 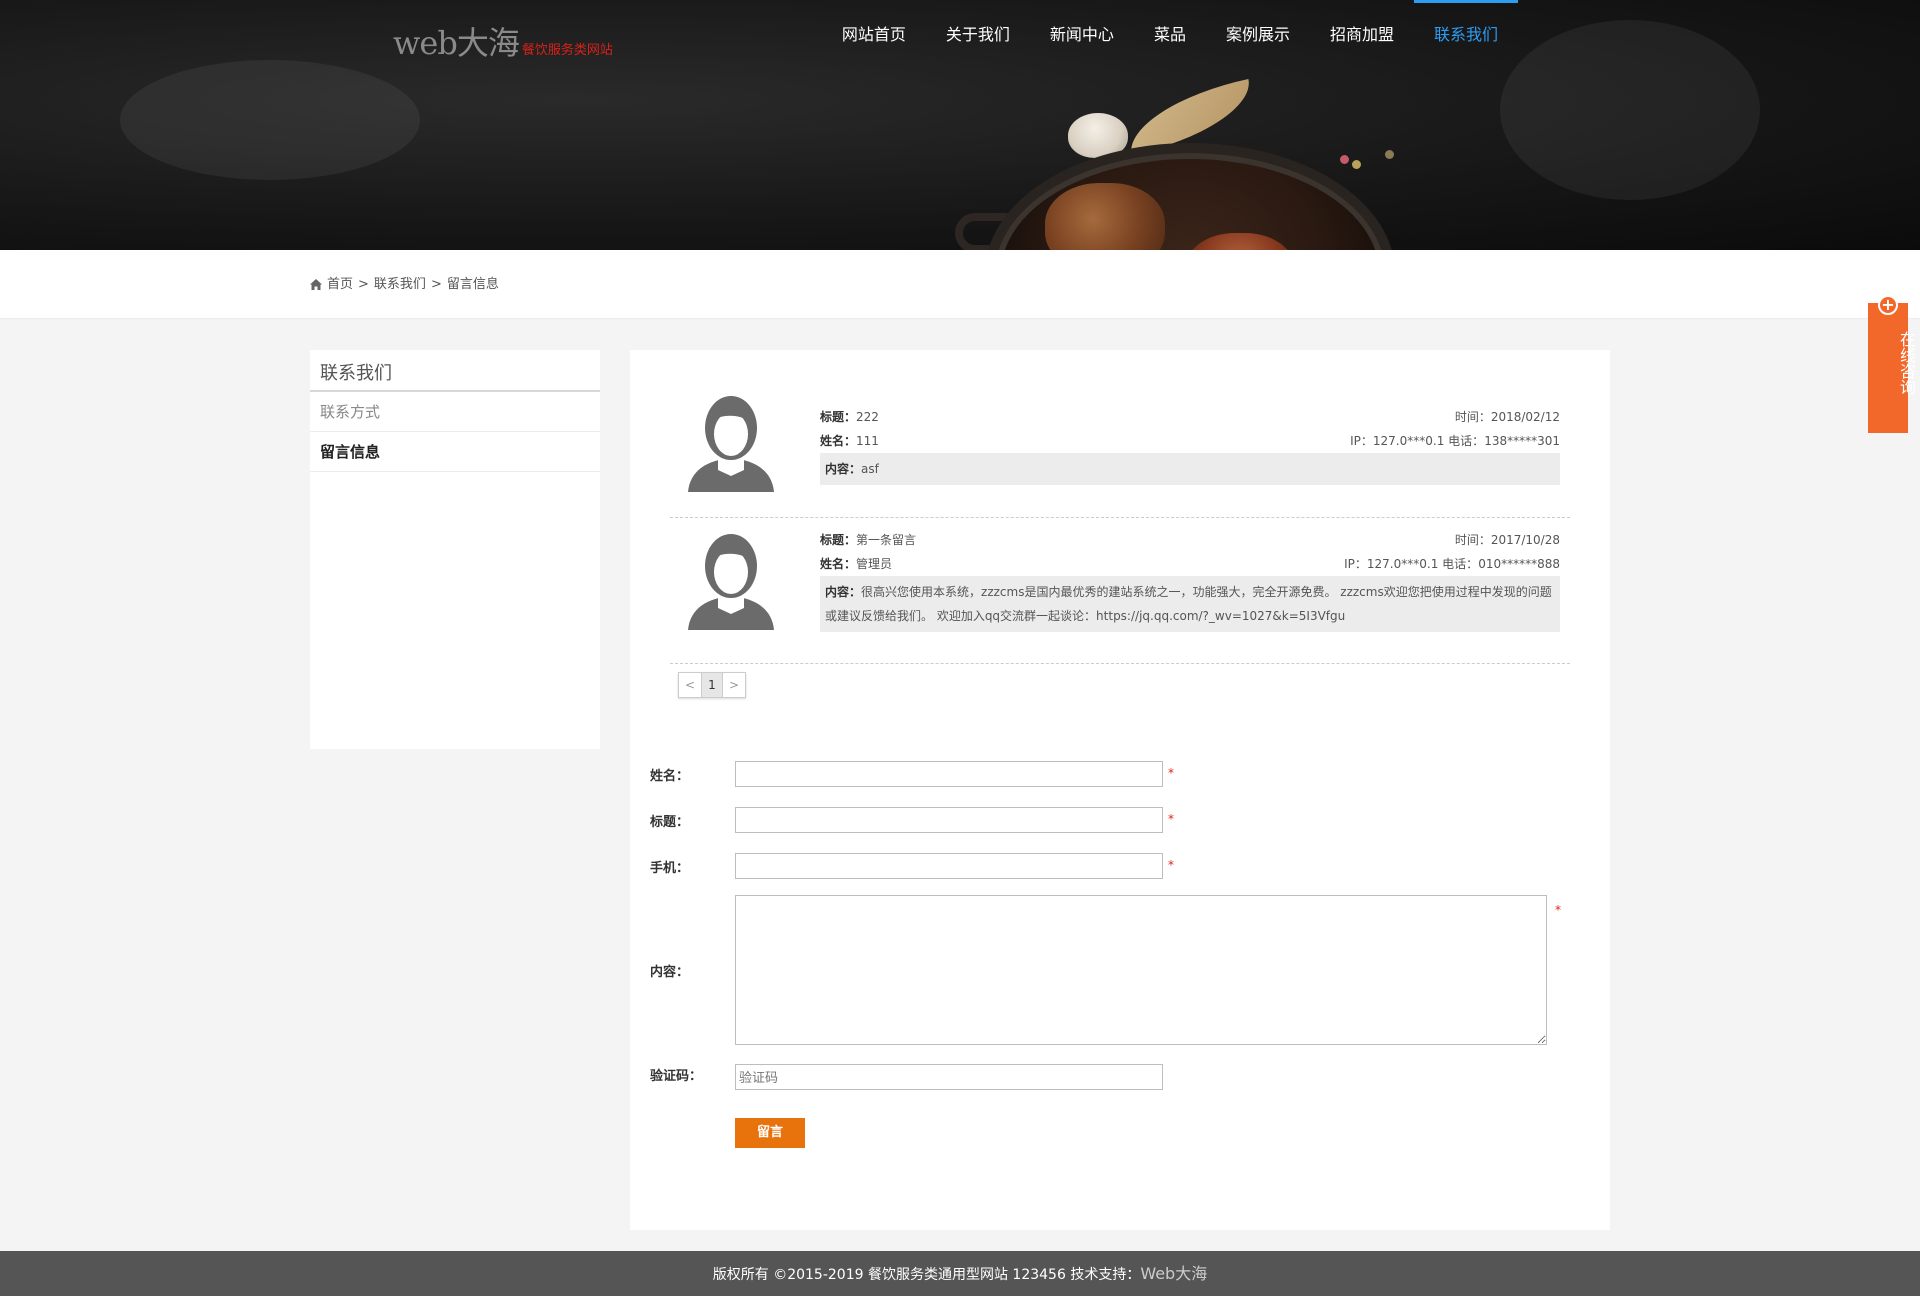 I want to click on message-title: 222, so click(x=867, y=417).